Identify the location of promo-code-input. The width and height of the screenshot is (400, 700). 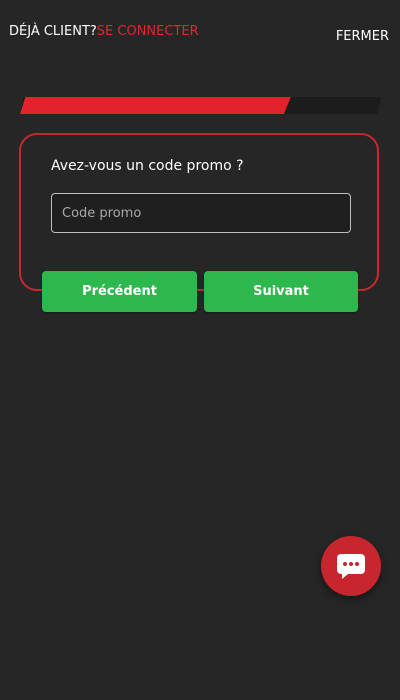
(201, 213).